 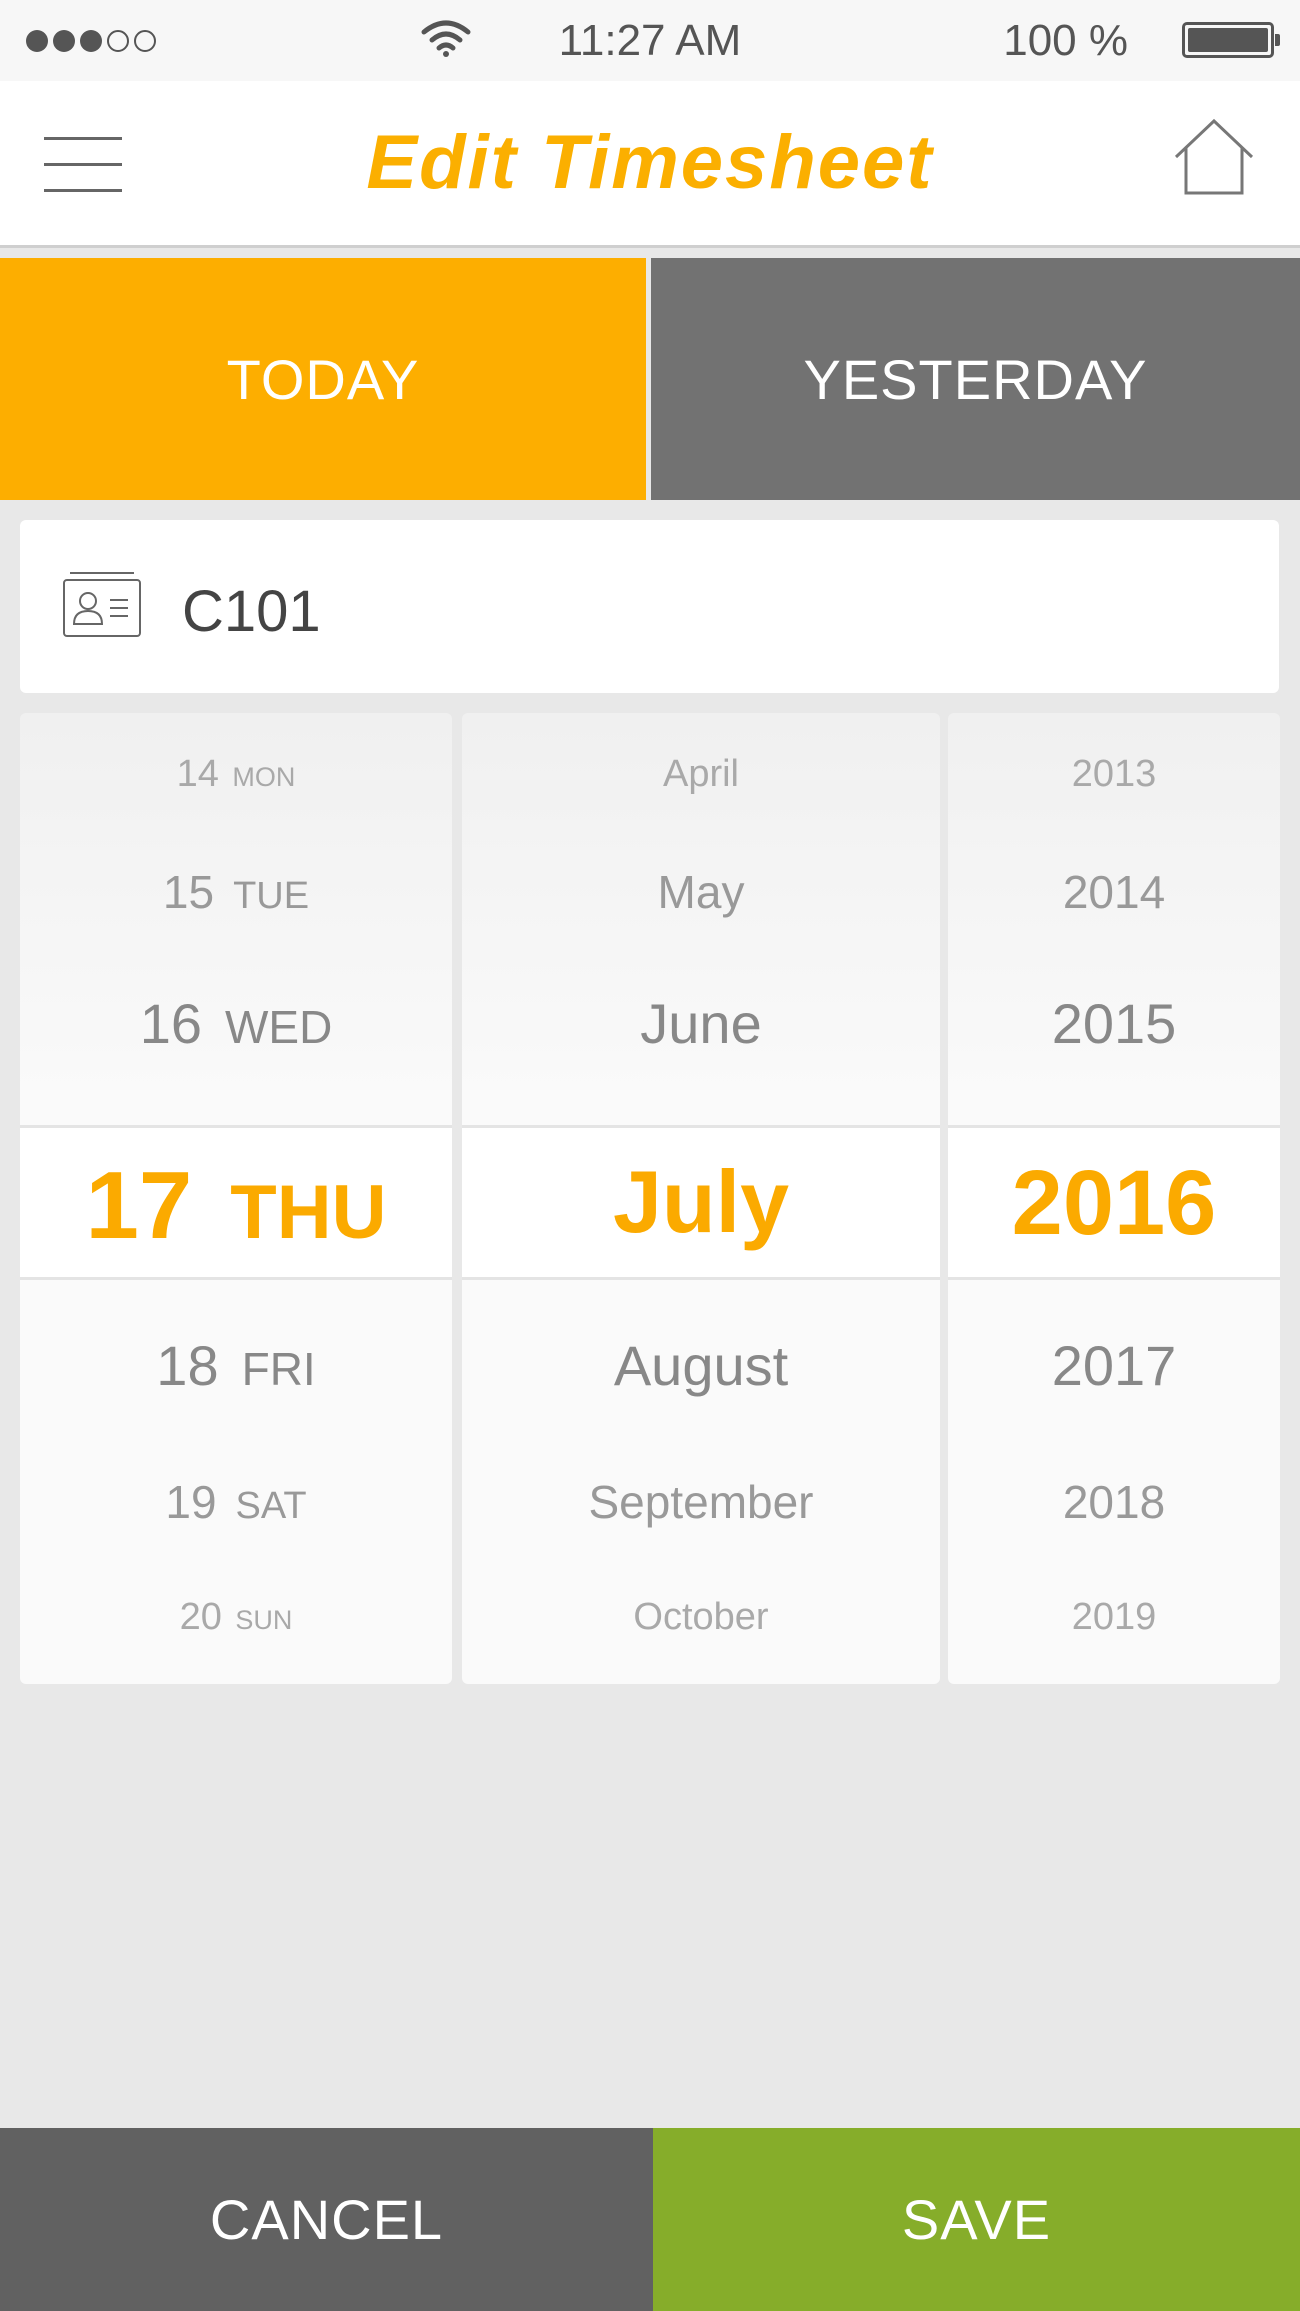 I want to click on day-option: 15 TUE, so click(x=236, y=892).